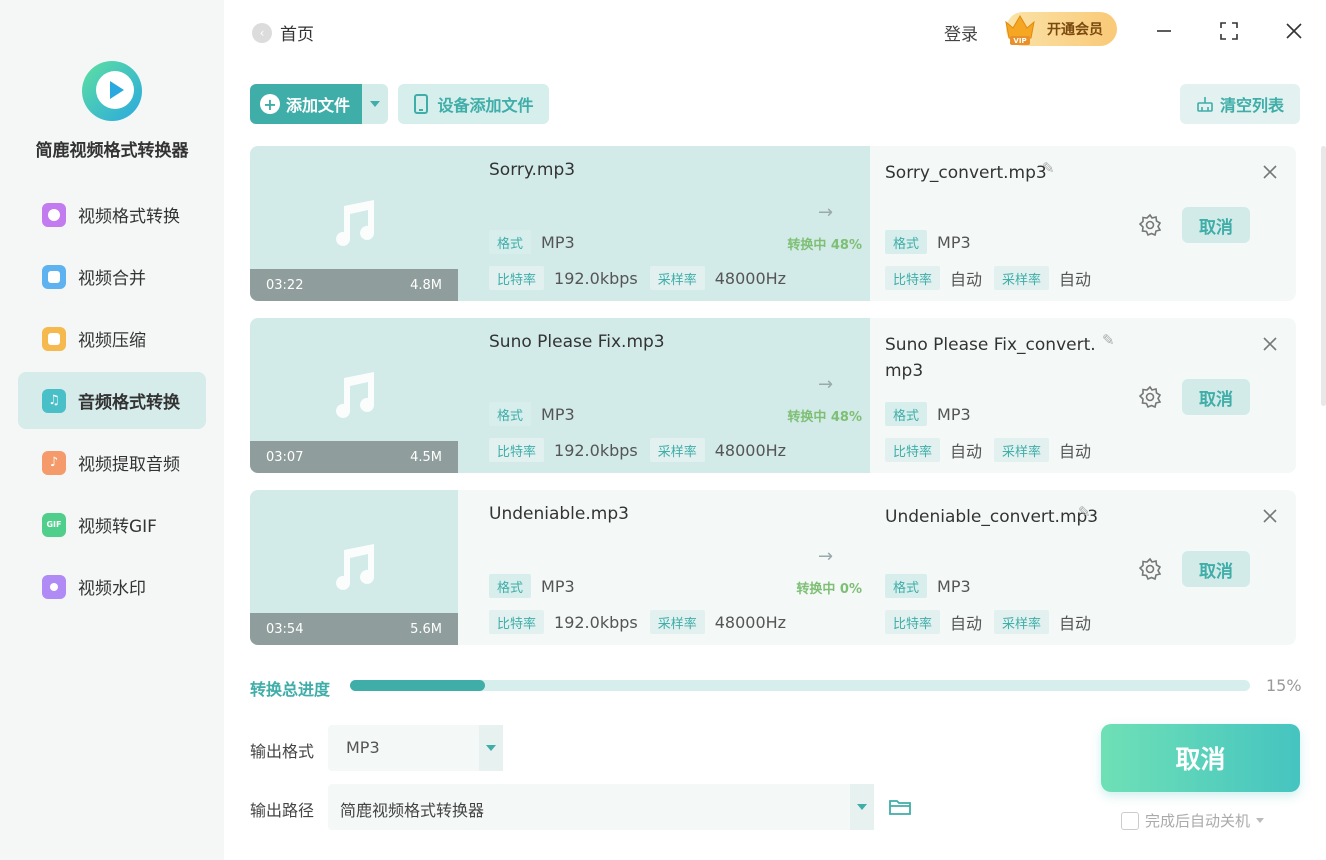  Describe the element at coordinates (1323, 276) in the screenshot. I see `list-scrollbar` at that location.